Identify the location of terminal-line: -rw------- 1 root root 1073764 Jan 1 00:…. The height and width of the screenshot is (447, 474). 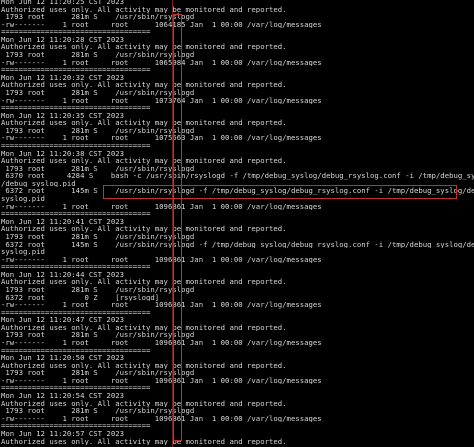
(161, 100).